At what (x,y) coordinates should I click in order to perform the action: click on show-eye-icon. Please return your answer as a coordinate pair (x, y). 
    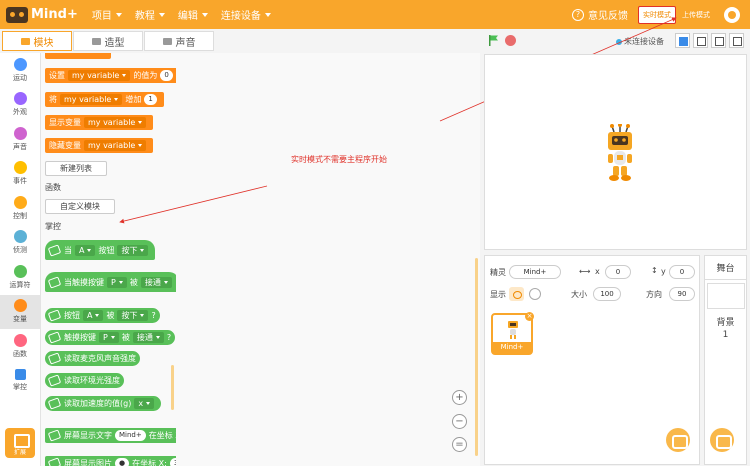
    Looking at the image, I should click on (516, 294).